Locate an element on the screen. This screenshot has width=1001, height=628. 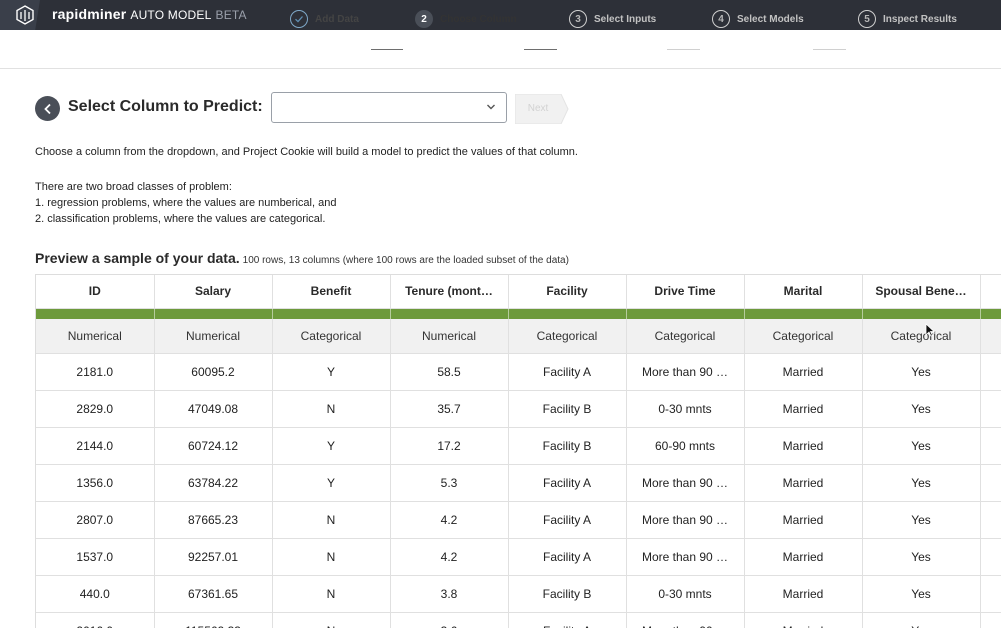
step-add-data: Add Data is located at coordinates (324, 19).